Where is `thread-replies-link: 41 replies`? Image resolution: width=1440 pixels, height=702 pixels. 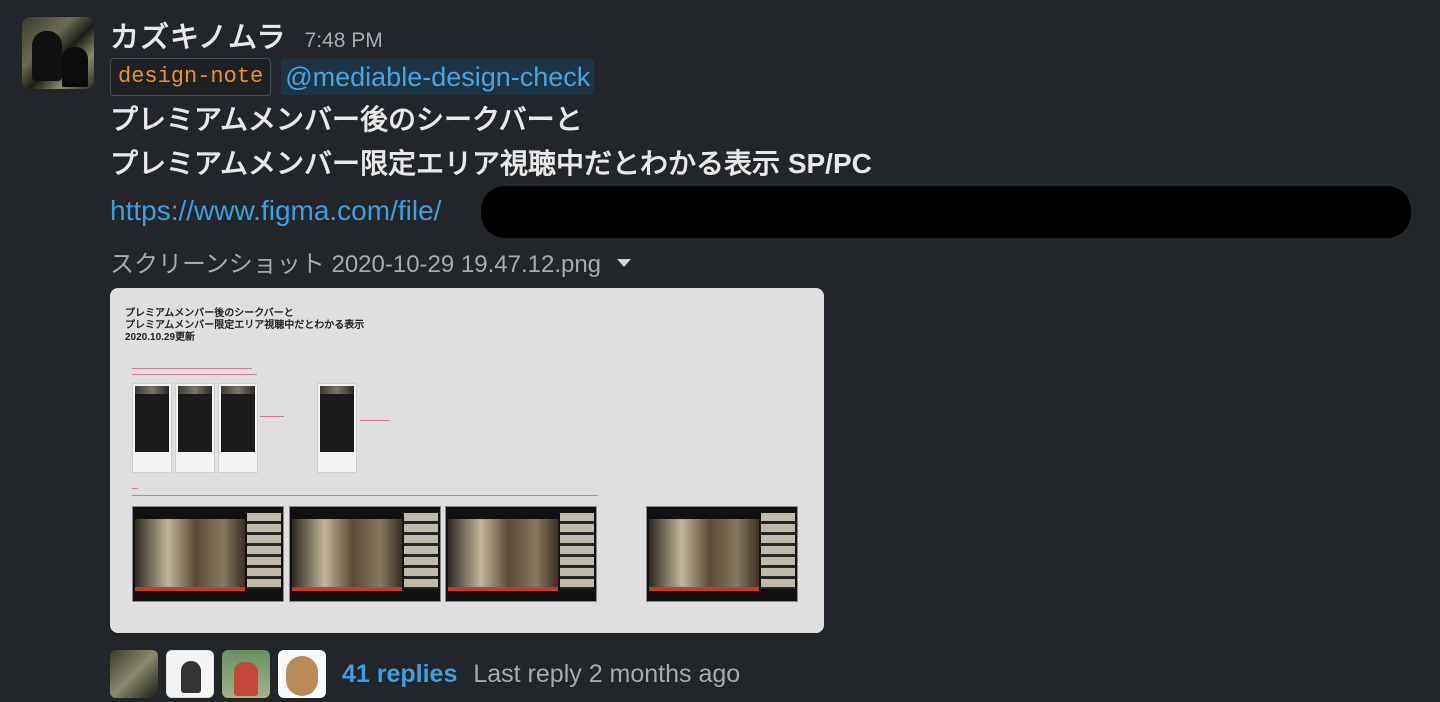 thread-replies-link: 41 replies is located at coordinates (399, 674).